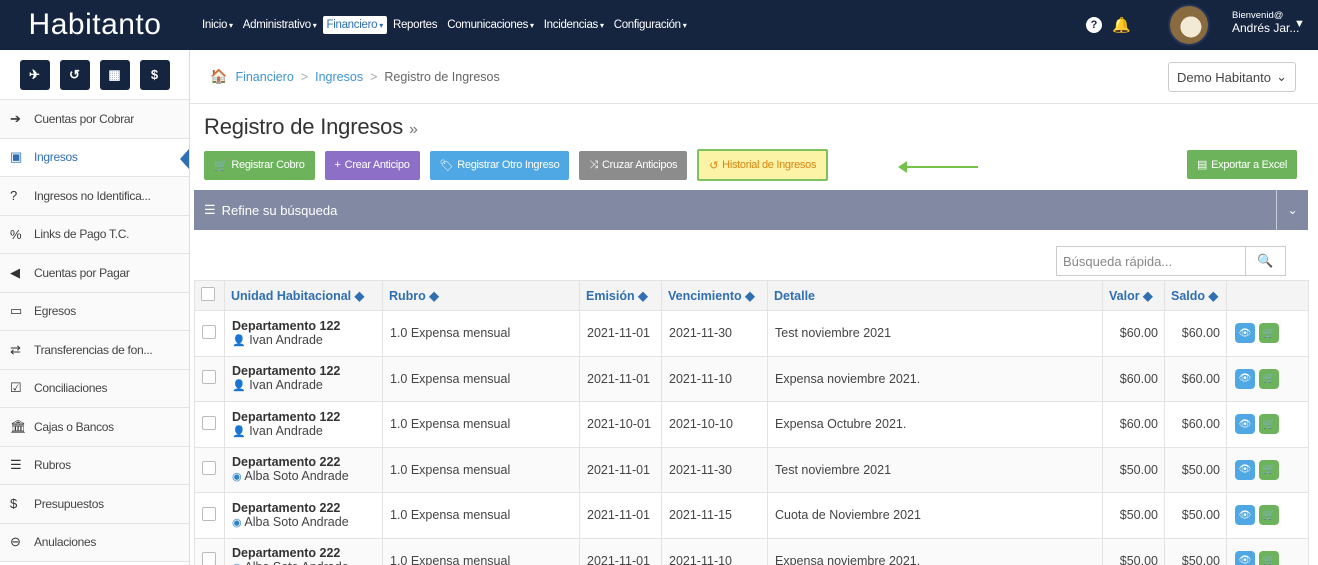 Image resolution: width=1318 pixels, height=565 pixels. What do you see at coordinates (574, 25) in the screenshot?
I see `nav-item-incidencias: Incidencias ▾` at bounding box center [574, 25].